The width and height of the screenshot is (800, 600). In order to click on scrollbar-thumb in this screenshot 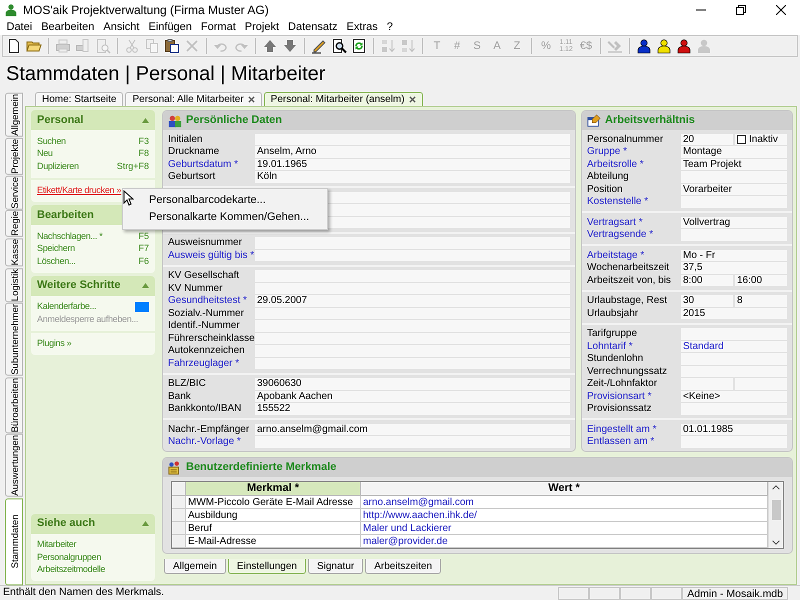, I will do `click(776, 510)`.